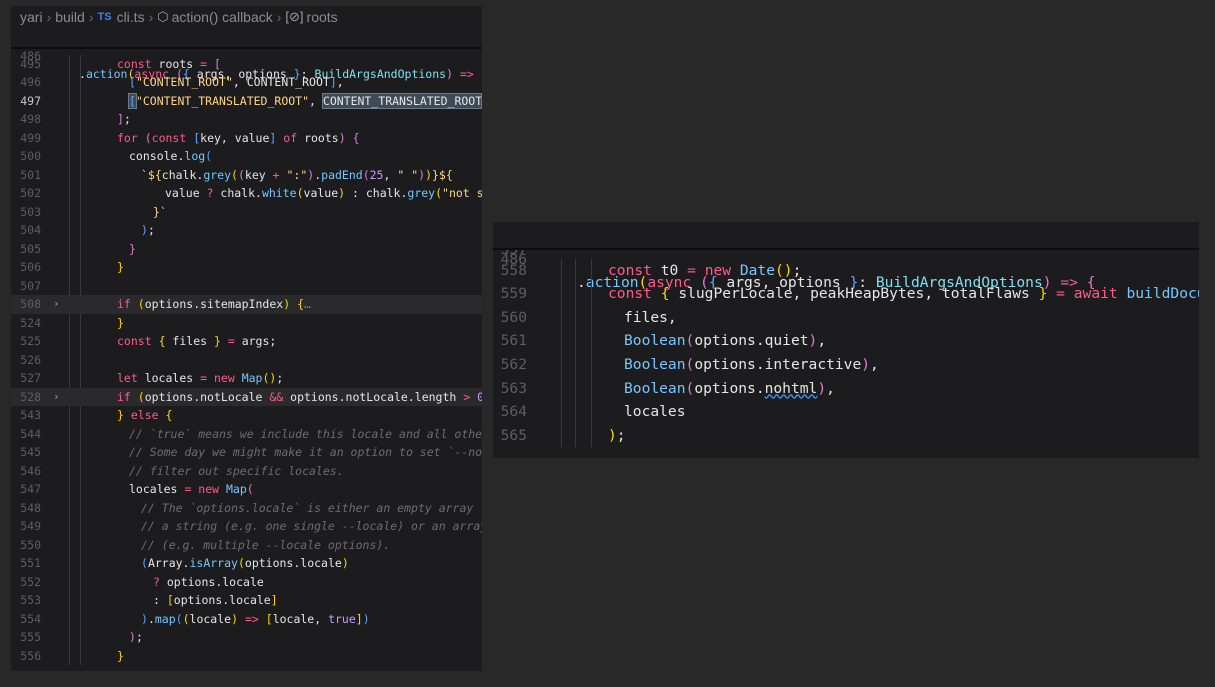 This screenshot has width=1215, height=687. What do you see at coordinates (30, 396) in the screenshot?
I see `line-number: 528` at bounding box center [30, 396].